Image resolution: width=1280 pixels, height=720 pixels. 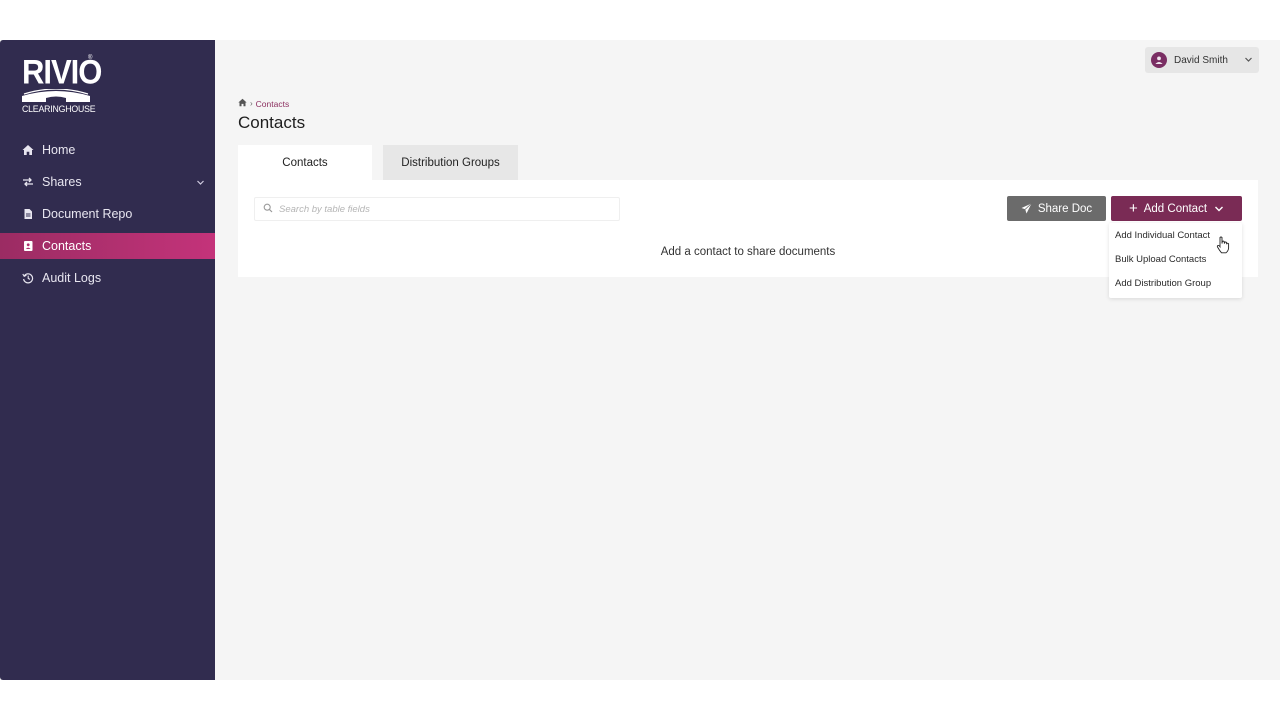 What do you see at coordinates (62, 182) in the screenshot?
I see `sidebar-item-label: Shares` at bounding box center [62, 182].